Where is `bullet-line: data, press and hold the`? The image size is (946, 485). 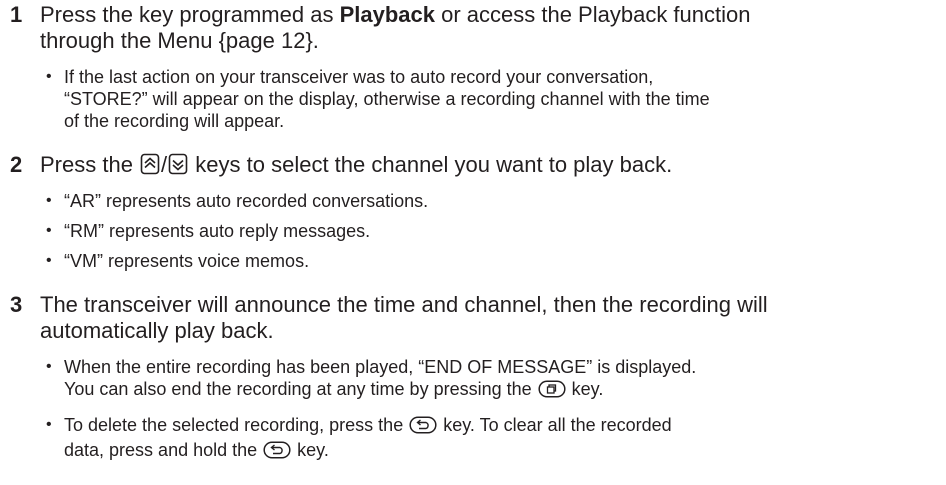 bullet-line: data, press and hold the is located at coordinates (163, 450).